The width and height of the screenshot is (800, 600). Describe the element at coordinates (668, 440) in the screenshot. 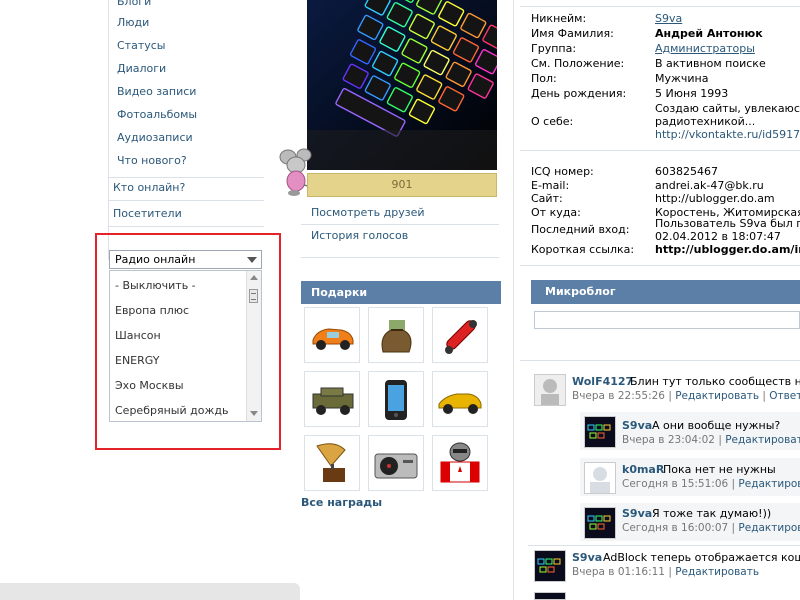

I see `post-time: Вчера в 23:04:02` at that location.